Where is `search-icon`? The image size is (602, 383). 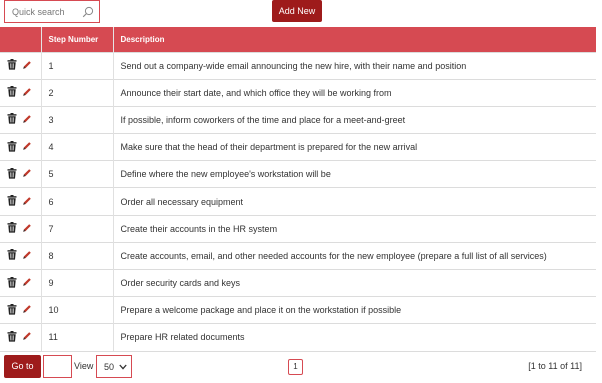
search-icon is located at coordinates (88, 12).